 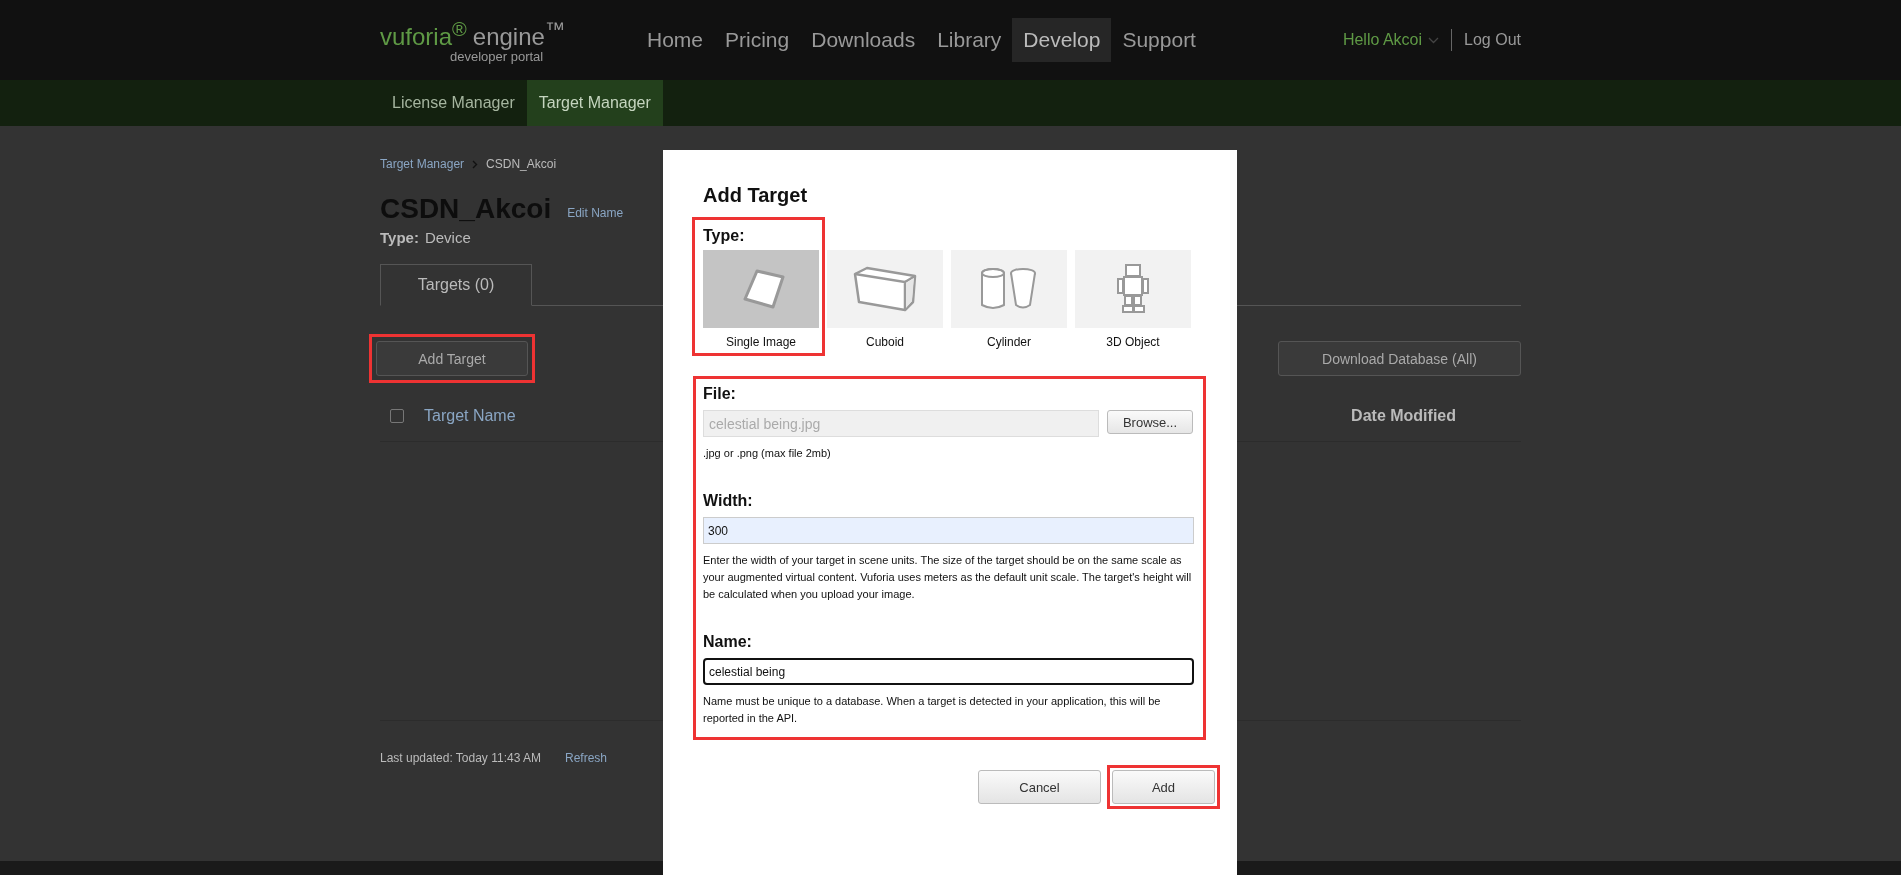 I want to click on nav-link: Pricing, so click(x=757, y=40).